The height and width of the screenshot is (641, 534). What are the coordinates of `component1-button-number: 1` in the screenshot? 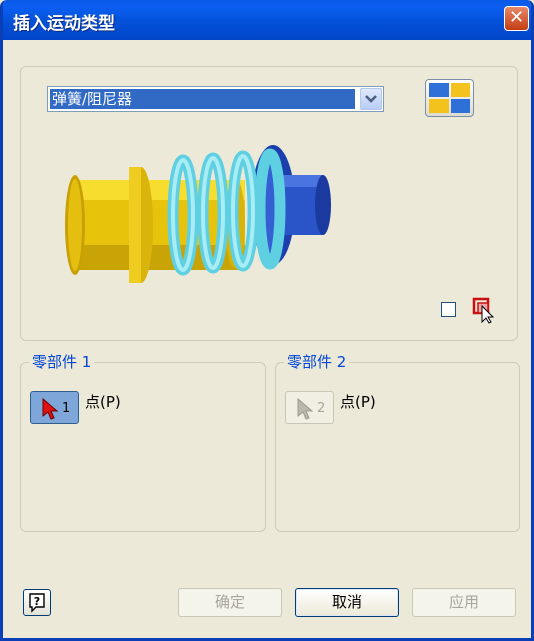 It's located at (66, 408).